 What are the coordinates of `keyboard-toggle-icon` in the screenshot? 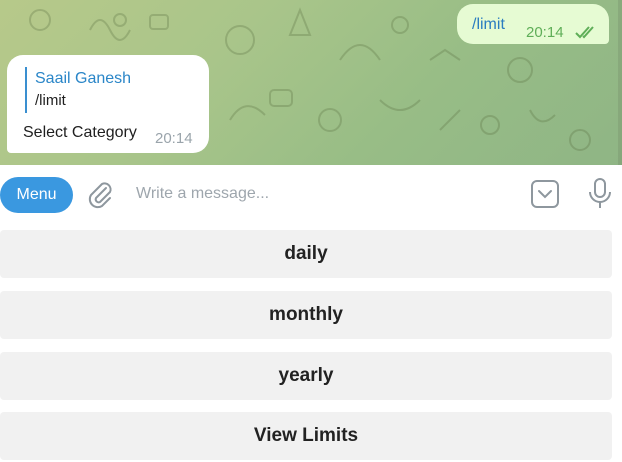 It's located at (545, 194).